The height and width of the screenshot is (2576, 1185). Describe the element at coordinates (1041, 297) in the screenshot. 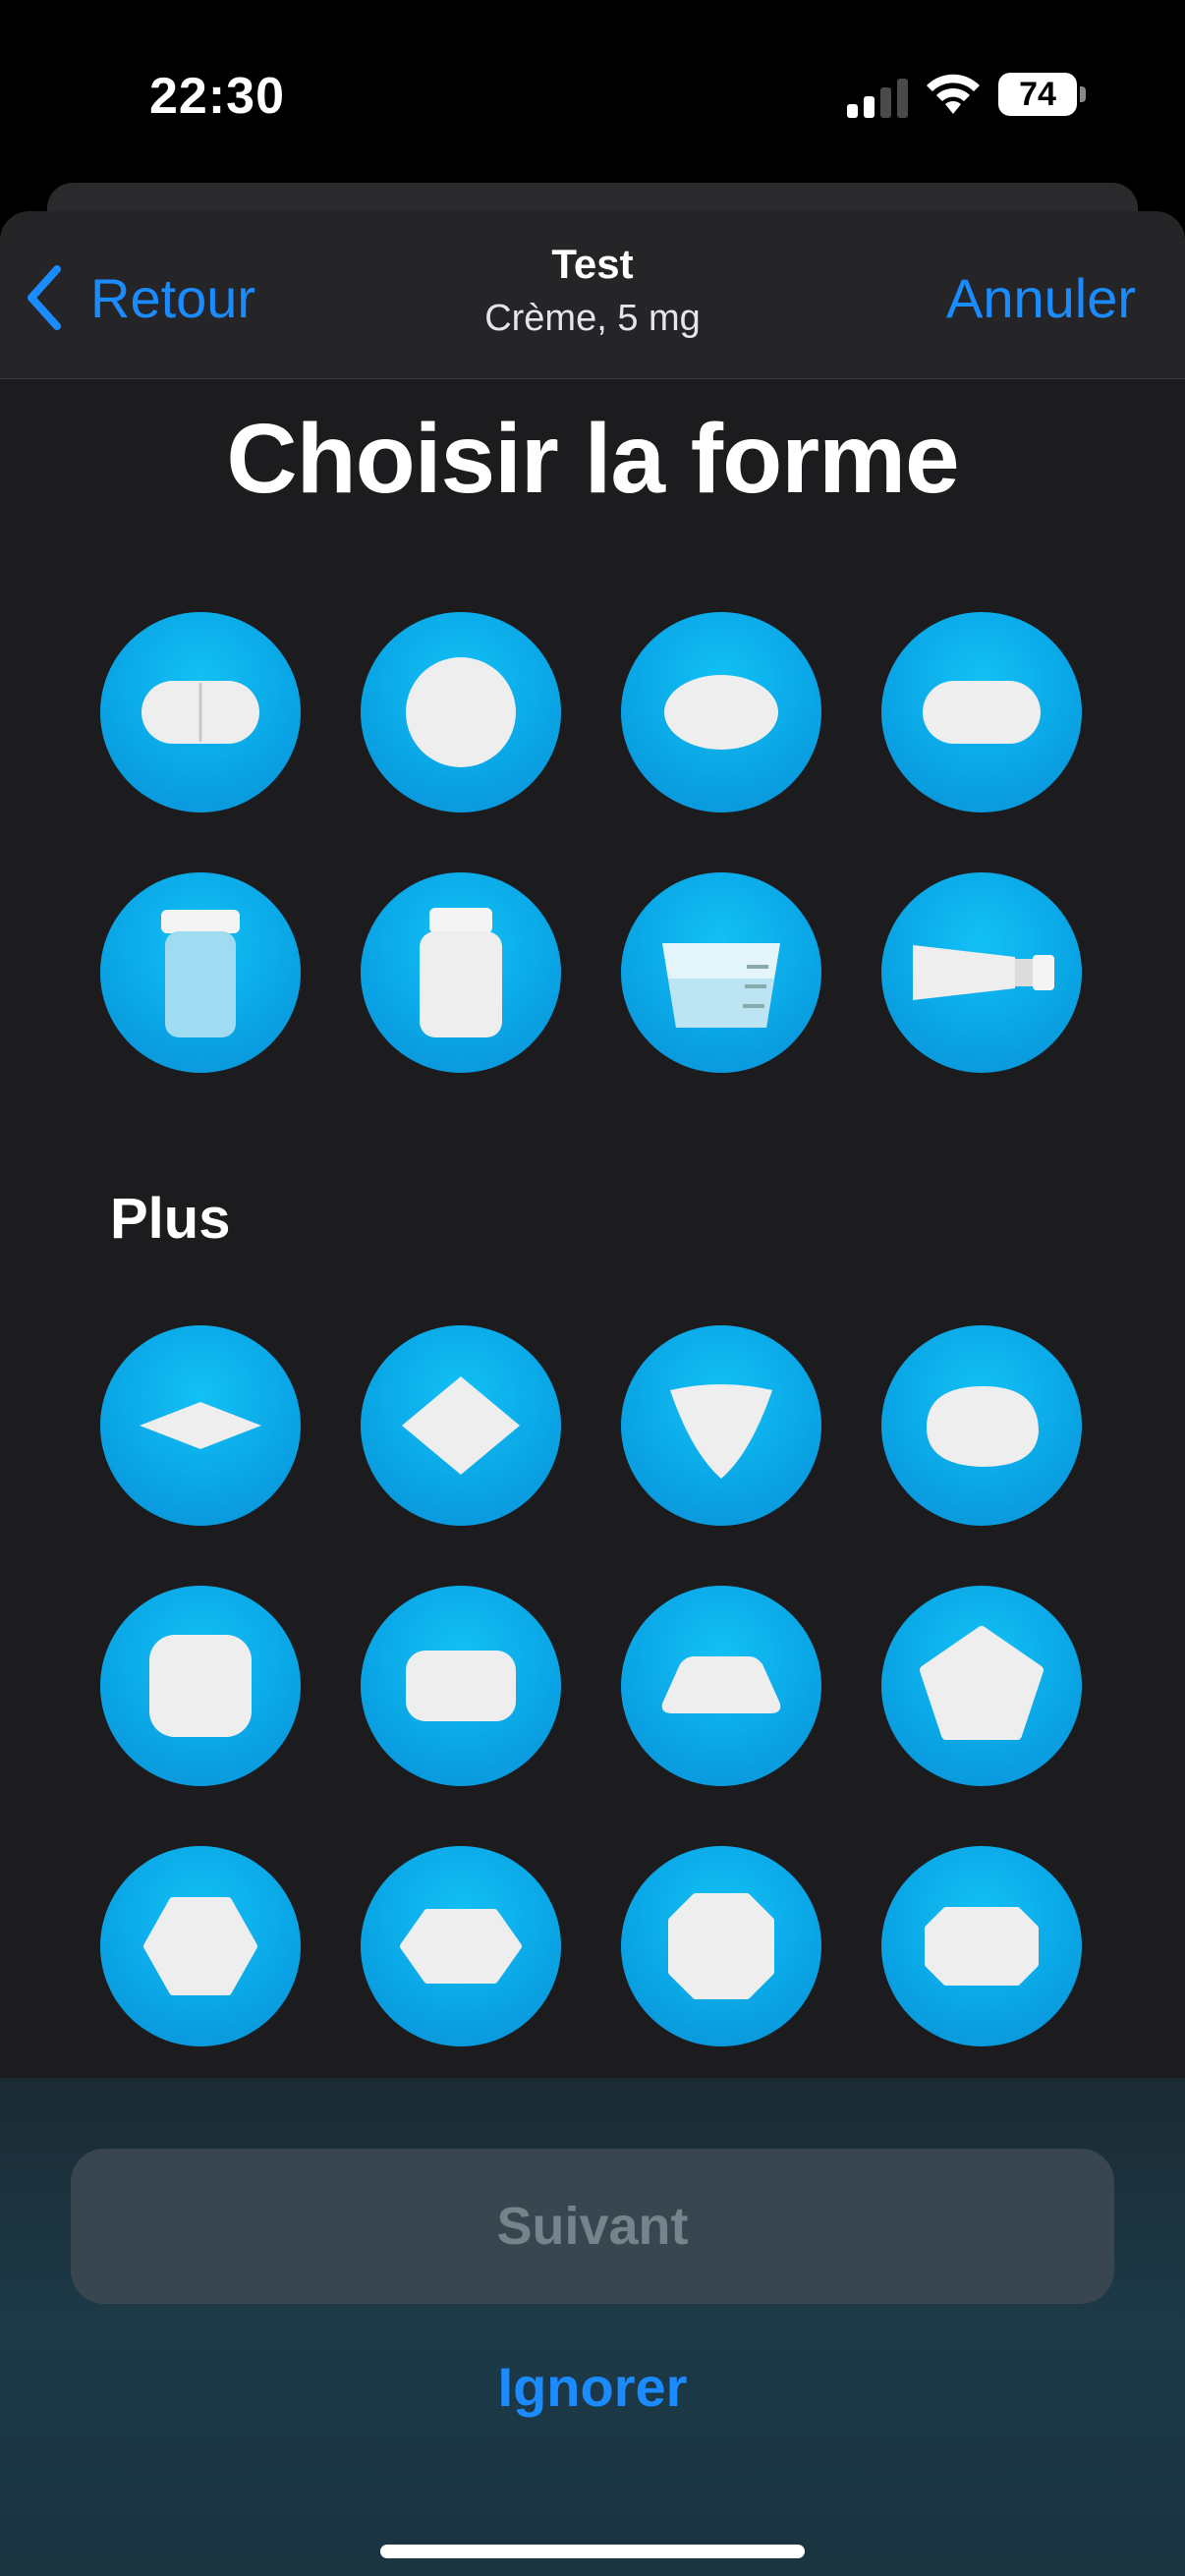

I see `cancel-button: Annuler` at that location.